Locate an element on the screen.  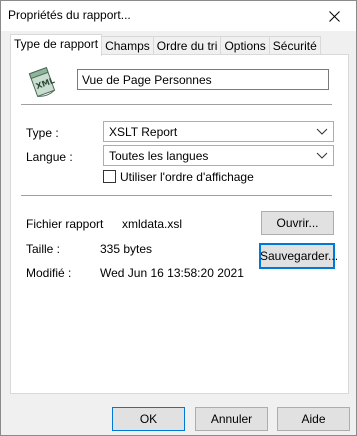
report-name-input is located at coordinates (203, 79).